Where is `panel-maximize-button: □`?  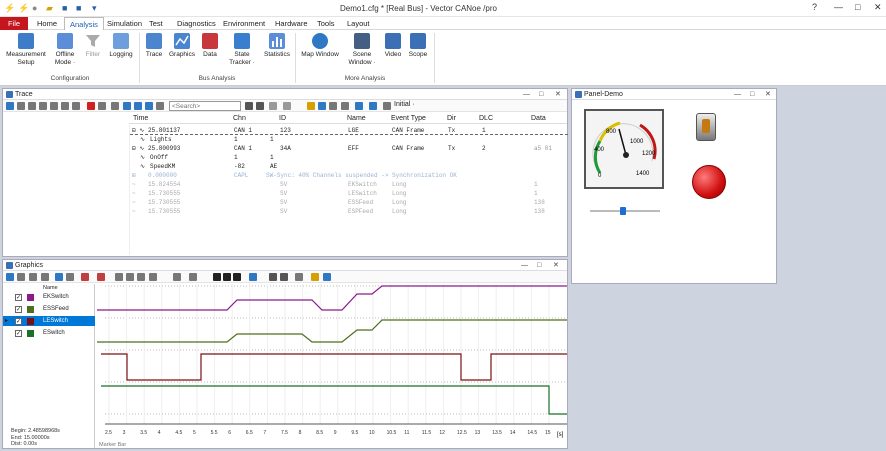 panel-maximize-button: □ is located at coordinates (752, 94).